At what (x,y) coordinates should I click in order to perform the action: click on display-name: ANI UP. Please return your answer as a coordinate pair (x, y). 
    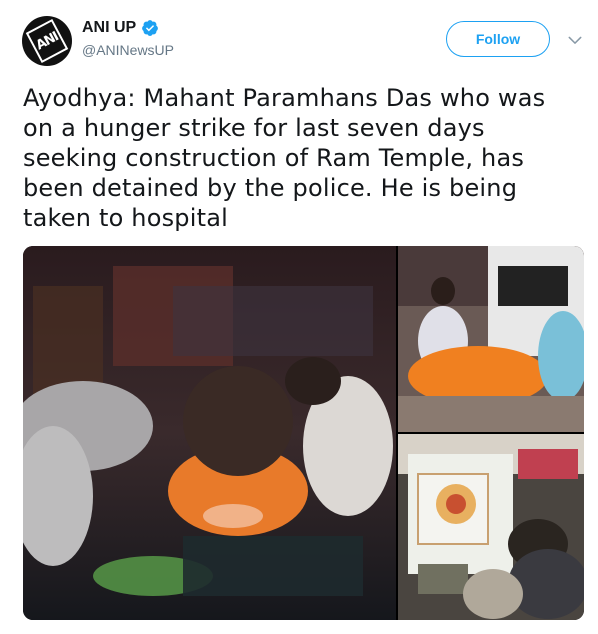
    Looking at the image, I should click on (109, 28).